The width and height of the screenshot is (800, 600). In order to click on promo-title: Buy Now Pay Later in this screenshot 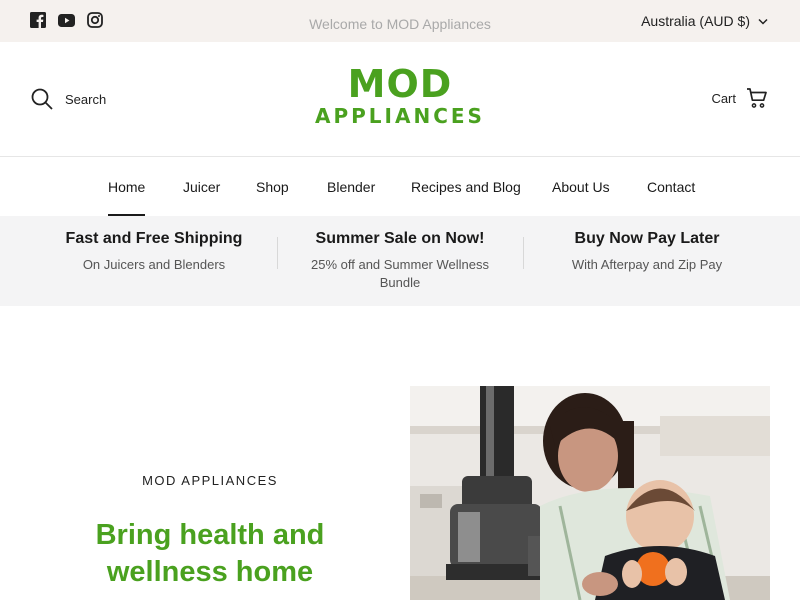, I will do `click(647, 238)`.